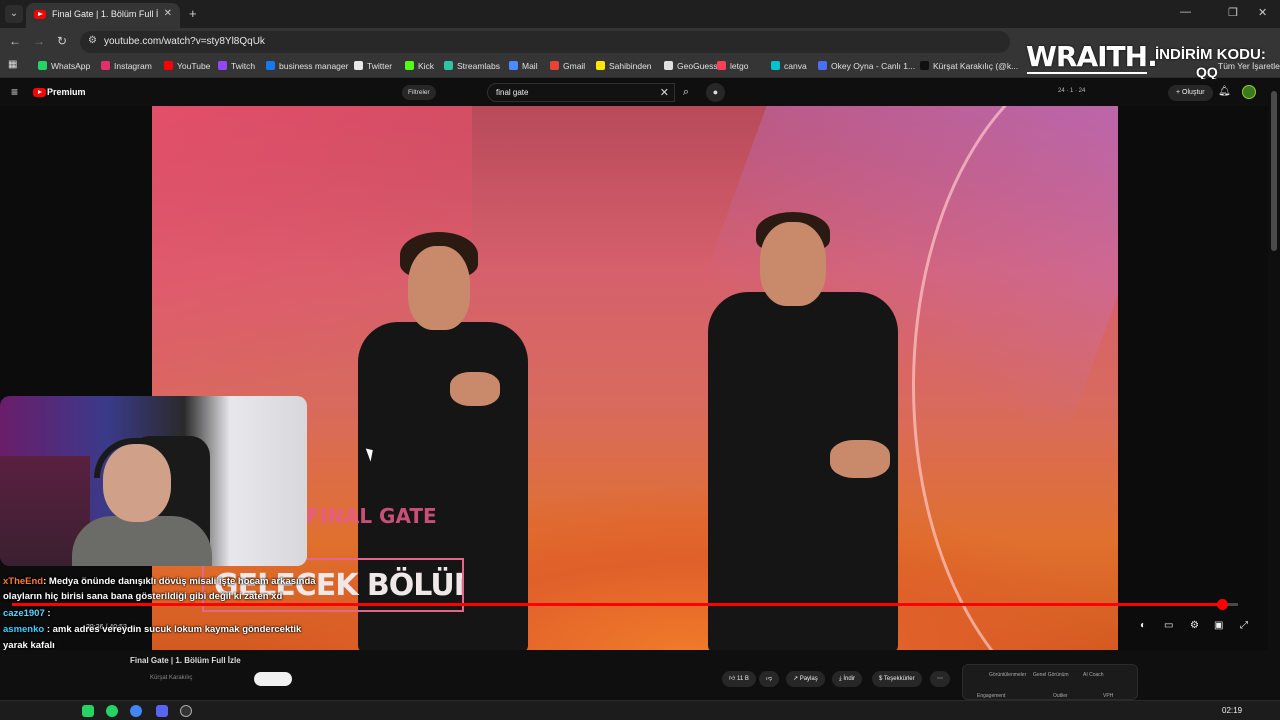 The height and width of the screenshot is (720, 1280). Describe the element at coordinates (112, 711) in the screenshot. I see `whatsapp-icon` at that location.